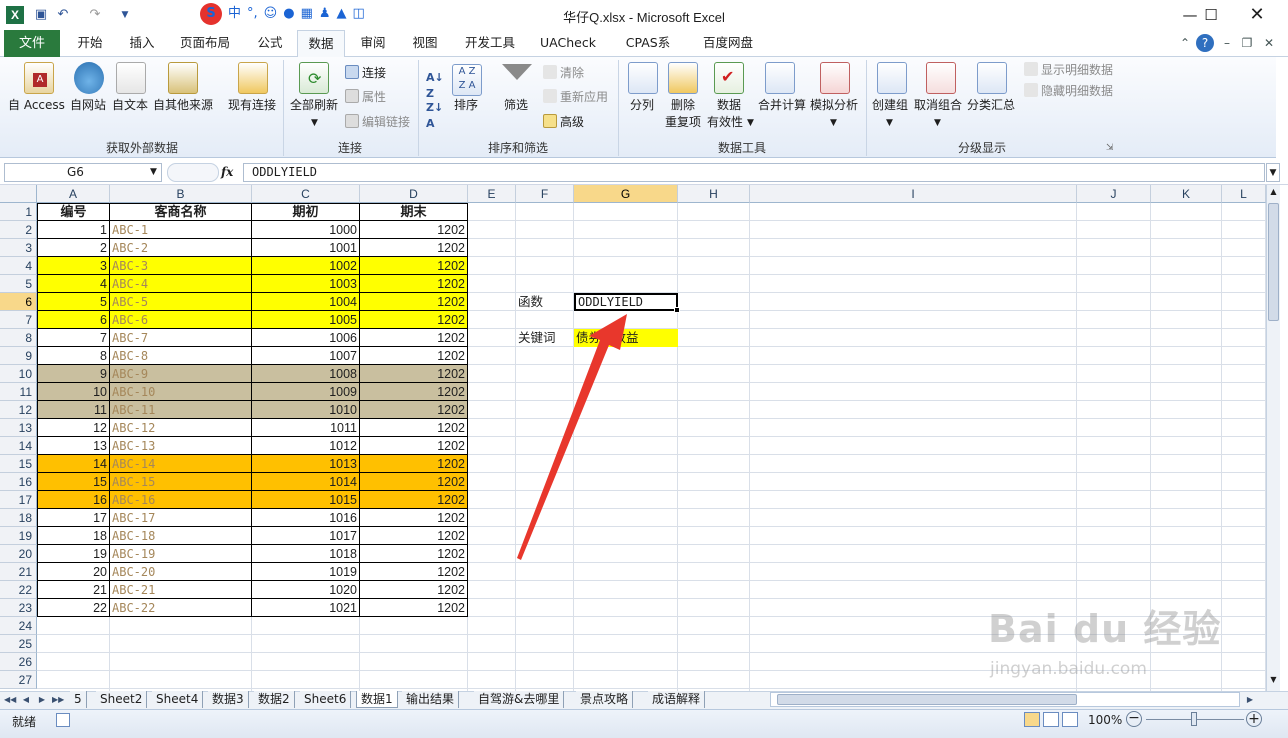  Describe the element at coordinates (24, 722) in the screenshot. I see `status-ready: 就绪` at that location.